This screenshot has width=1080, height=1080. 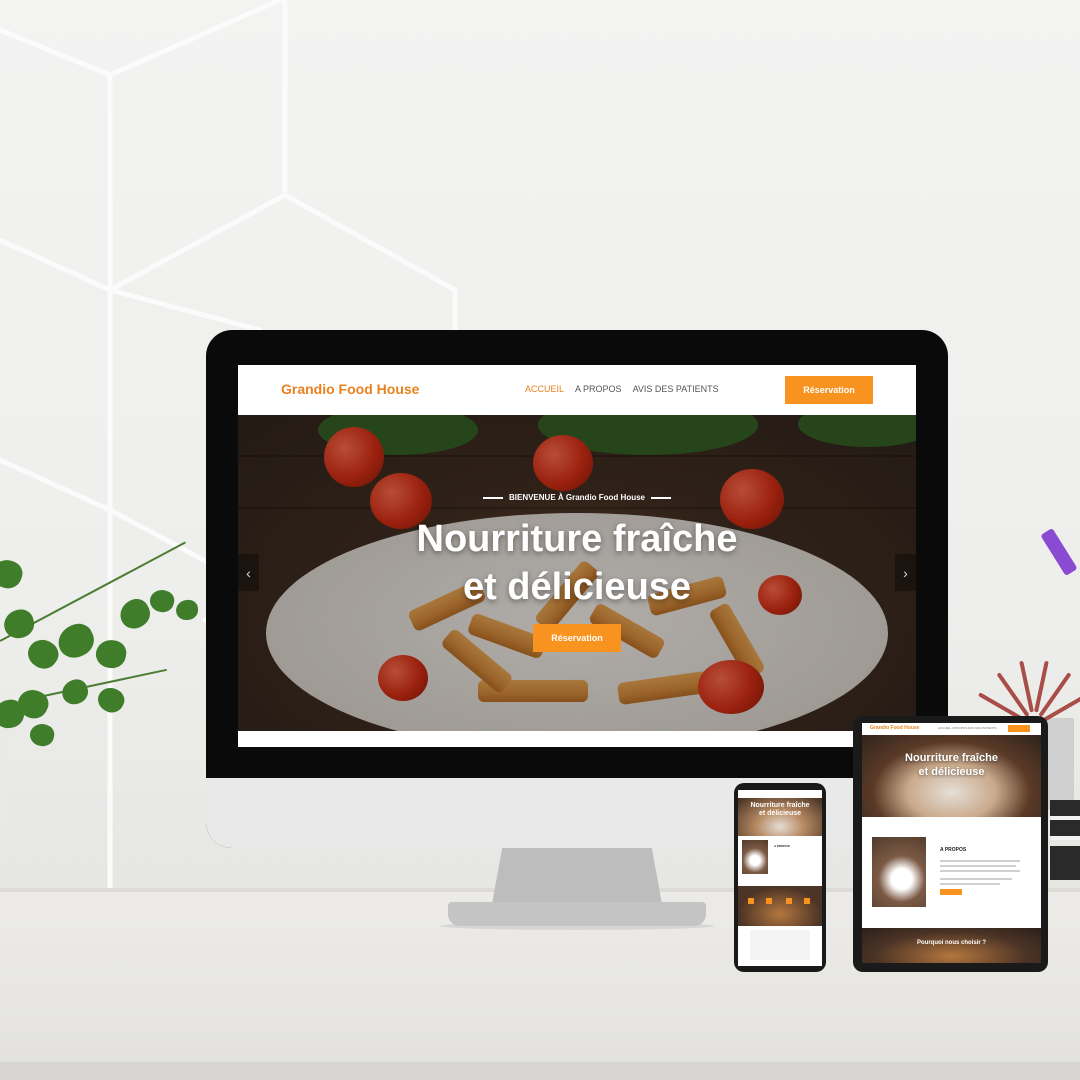 I want to click on phone-header, so click(x=780, y=794).